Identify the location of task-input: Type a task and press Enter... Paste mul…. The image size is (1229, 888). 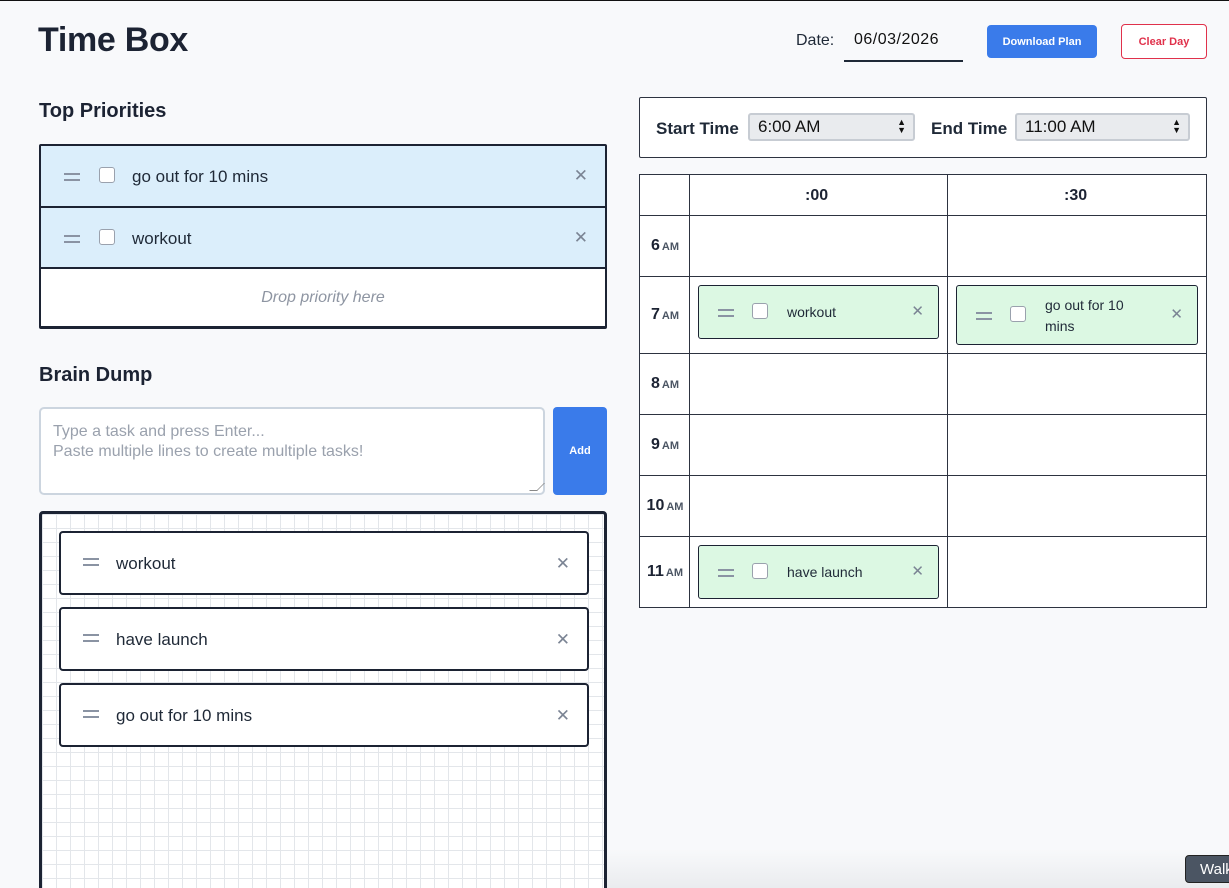
(292, 451).